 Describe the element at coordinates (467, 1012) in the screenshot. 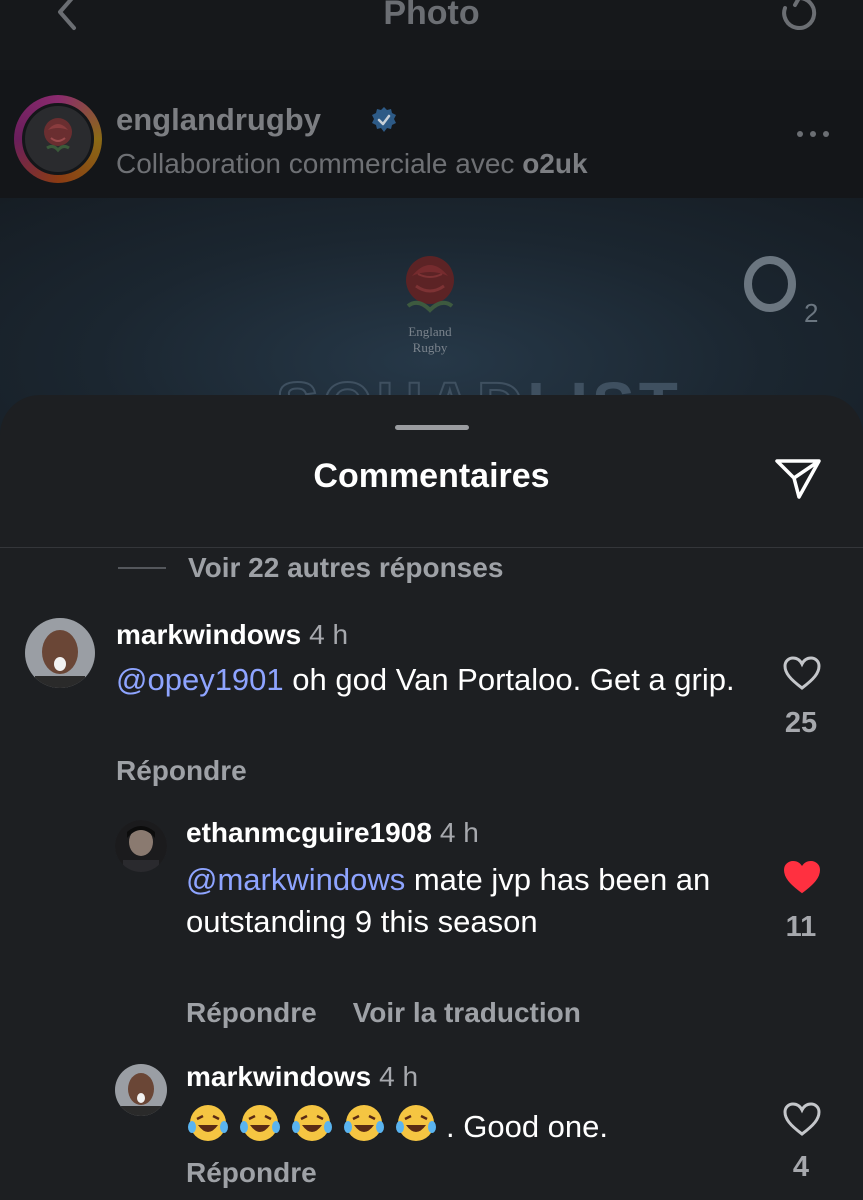

I see `translate-button: Voir la traduction` at that location.